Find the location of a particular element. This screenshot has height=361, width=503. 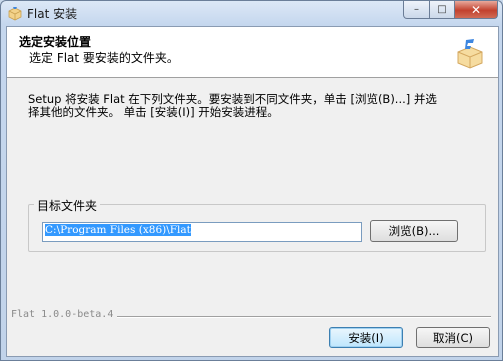

flat-app-icon is located at coordinates (15, 14).